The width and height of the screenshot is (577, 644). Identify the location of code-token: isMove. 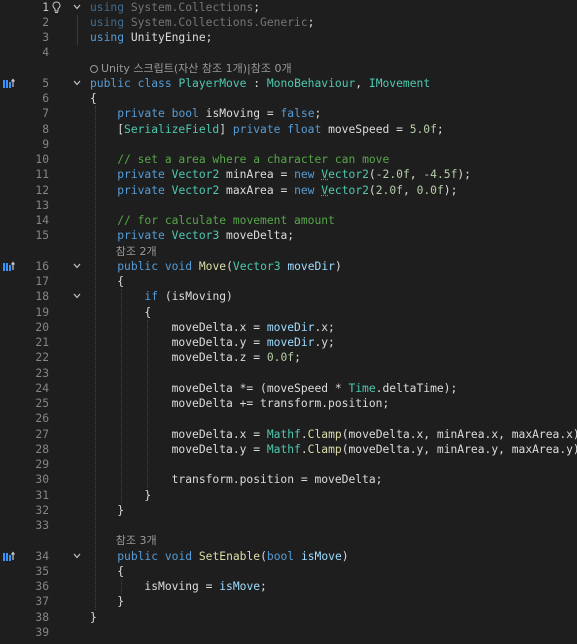
(321, 556).